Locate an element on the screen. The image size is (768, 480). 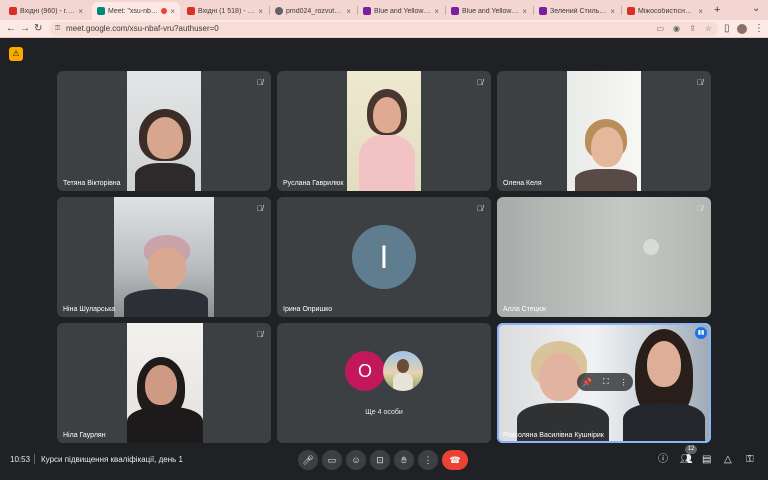
participant-name: Алла Стецюк is located at coordinates (525, 309).